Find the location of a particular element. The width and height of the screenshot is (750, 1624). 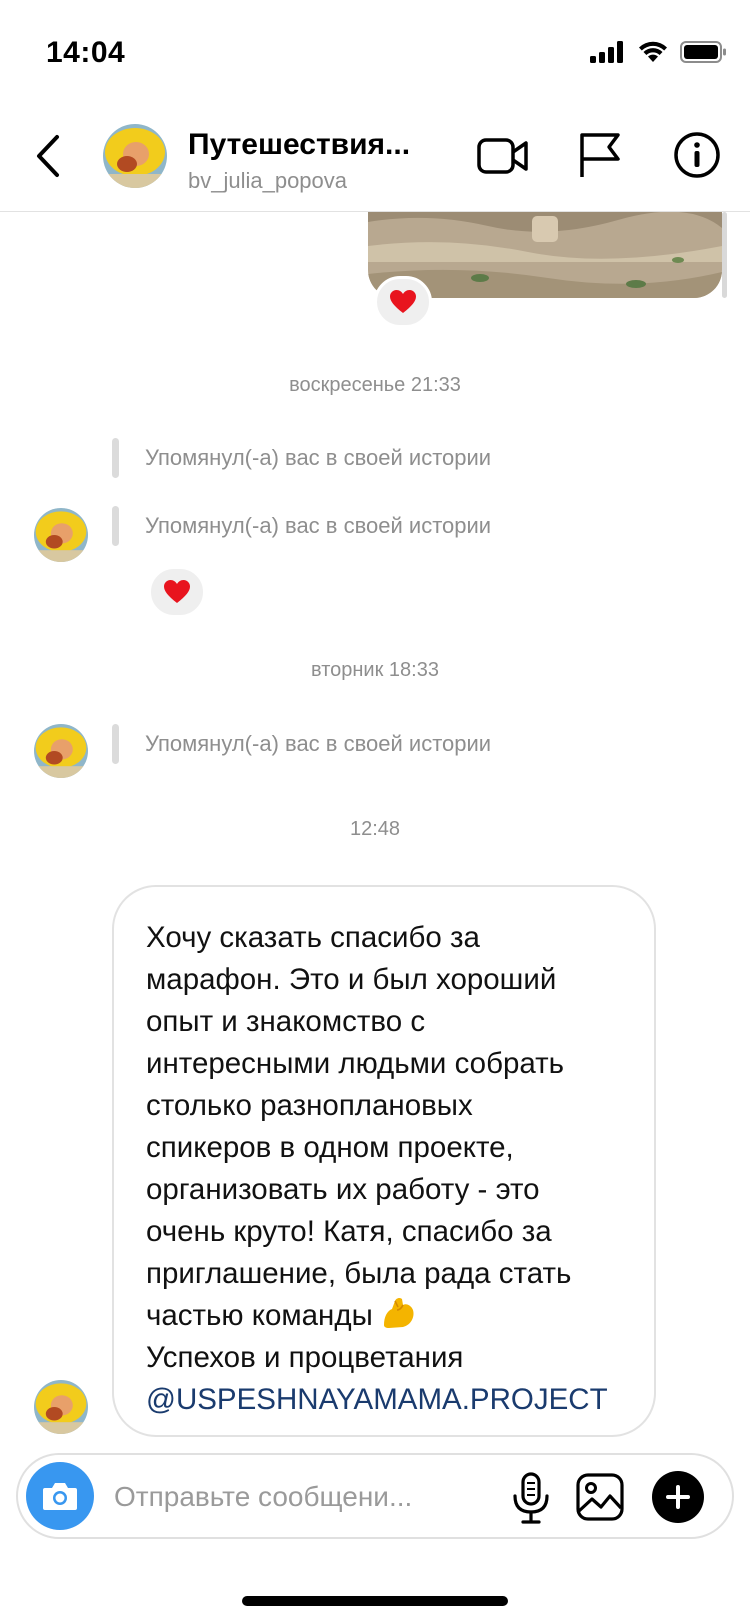

microphone-icon is located at coordinates (531, 1498).